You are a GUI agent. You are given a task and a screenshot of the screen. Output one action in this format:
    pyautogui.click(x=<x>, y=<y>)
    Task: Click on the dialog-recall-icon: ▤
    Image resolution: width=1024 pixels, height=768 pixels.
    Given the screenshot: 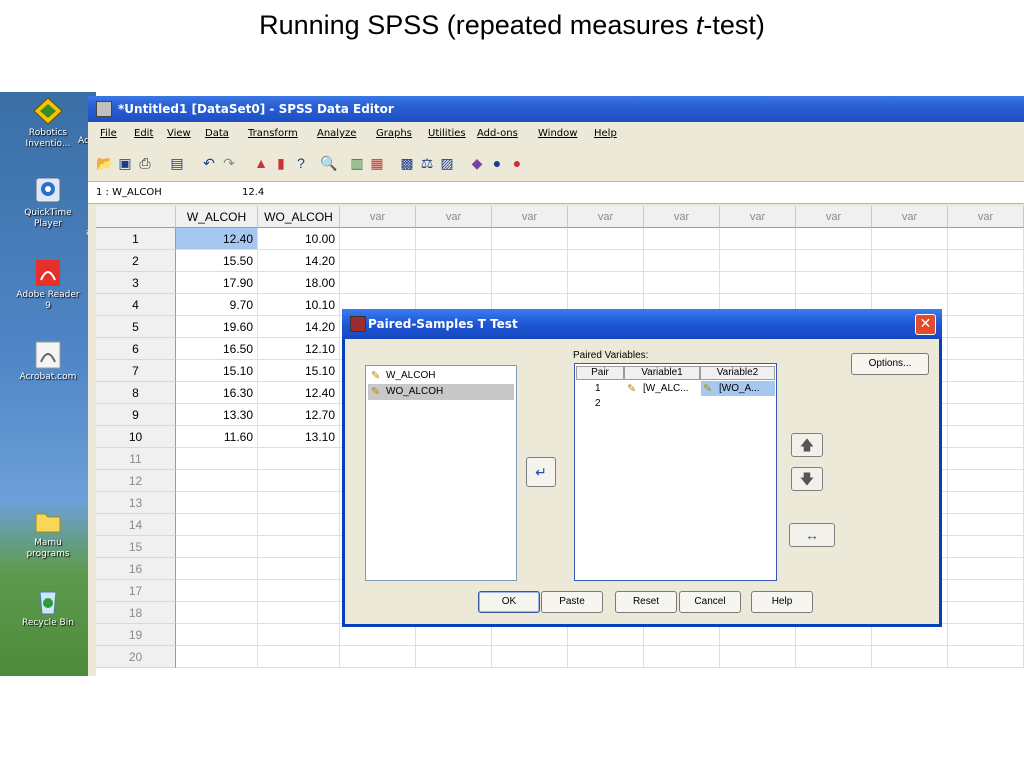 What is the action you would take?
    pyautogui.click(x=177, y=163)
    